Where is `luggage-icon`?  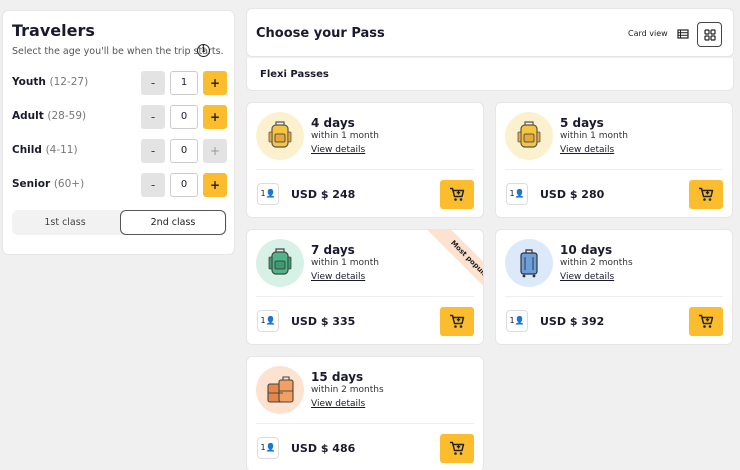
luggage-icon is located at coordinates (280, 389).